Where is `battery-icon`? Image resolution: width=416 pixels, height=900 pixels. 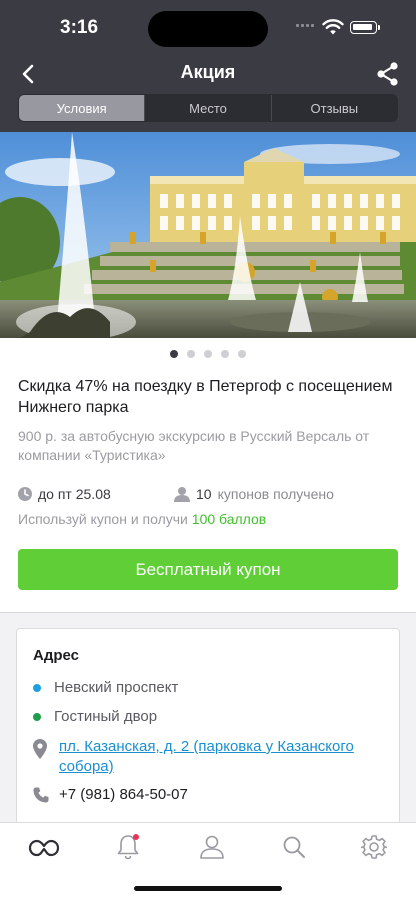
battery-icon is located at coordinates (363, 27).